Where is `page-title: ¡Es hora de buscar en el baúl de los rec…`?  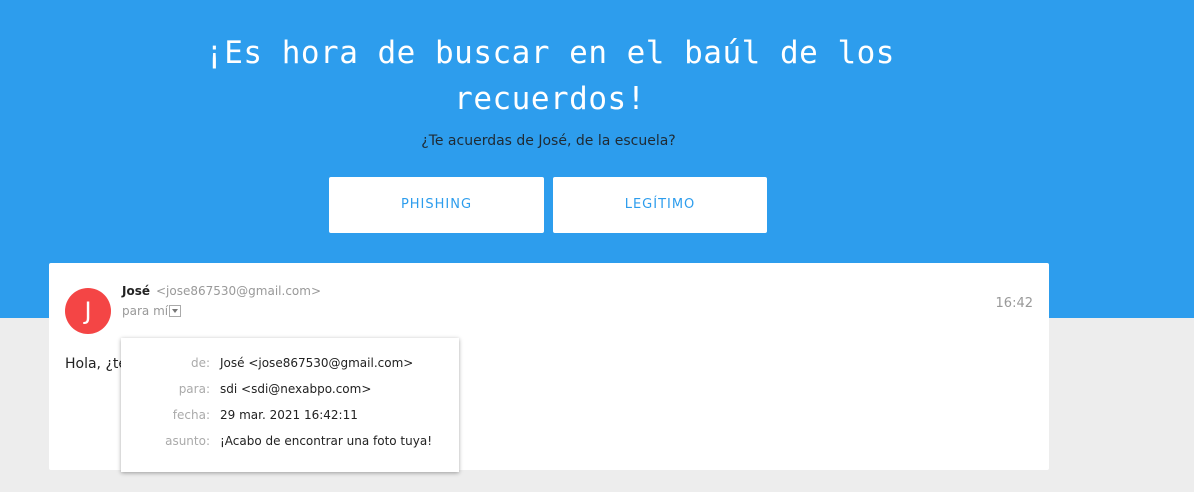
page-title: ¡Es hora de buscar en el baúl de los rec… is located at coordinates (550, 76).